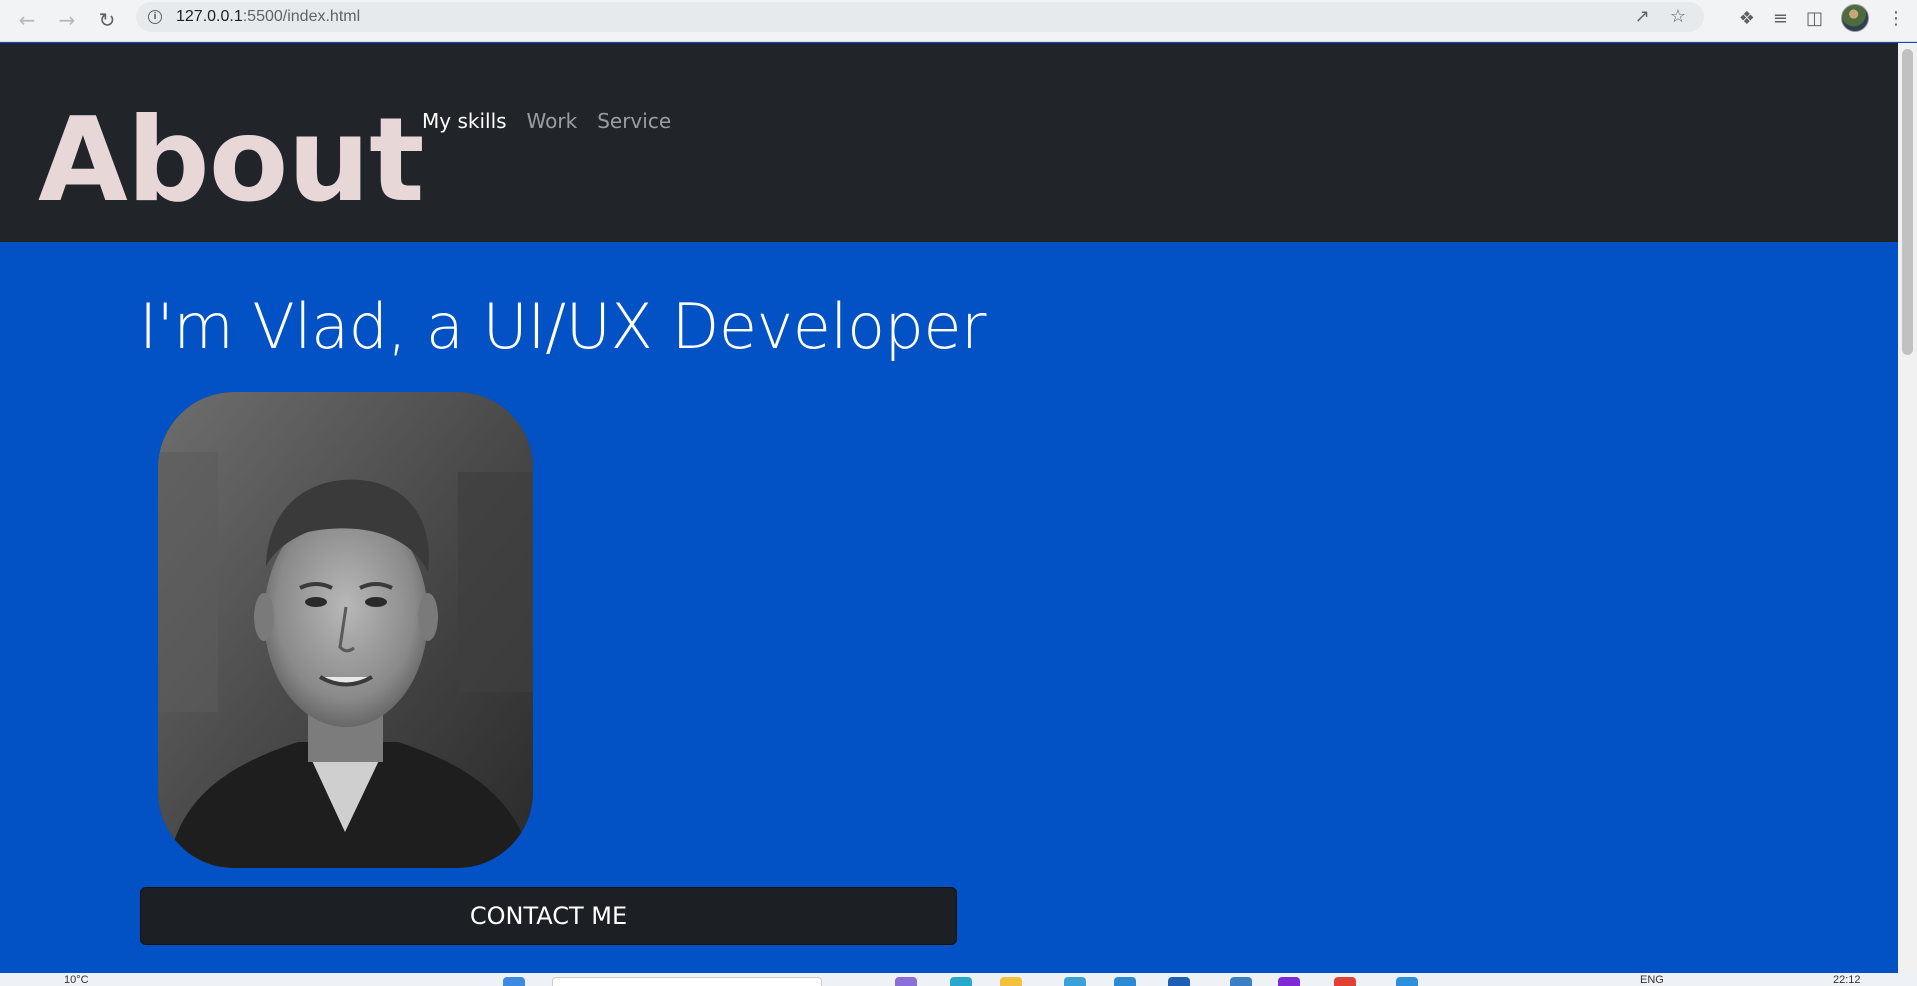 The width and height of the screenshot is (1917, 986). What do you see at coordinates (687, 981) in the screenshot?
I see `taskbar-search-box` at bounding box center [687, 981].